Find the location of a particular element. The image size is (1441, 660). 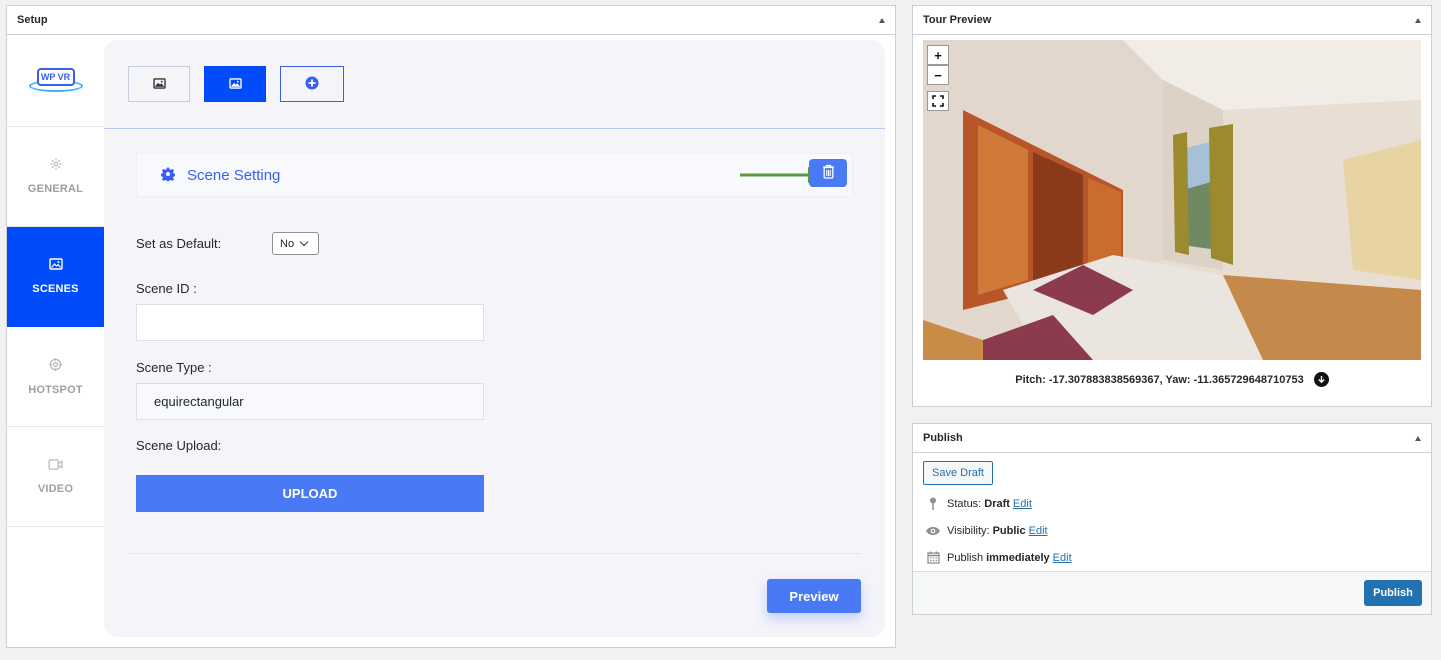

side-tab-label: GENERAL is located at coordinates (55, 189).